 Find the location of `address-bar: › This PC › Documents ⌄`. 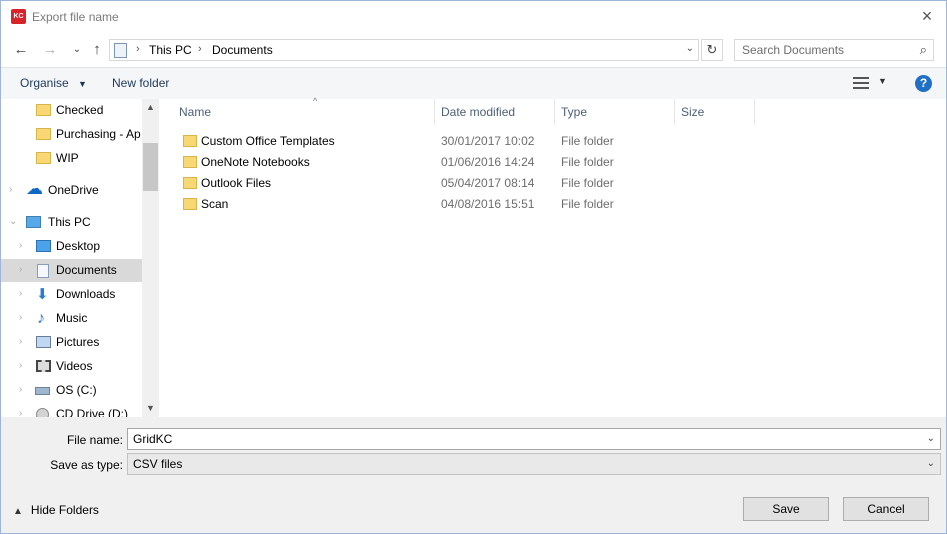

address-bar: › This PC › Documents ⌄ is located at coordinates (404, 50).